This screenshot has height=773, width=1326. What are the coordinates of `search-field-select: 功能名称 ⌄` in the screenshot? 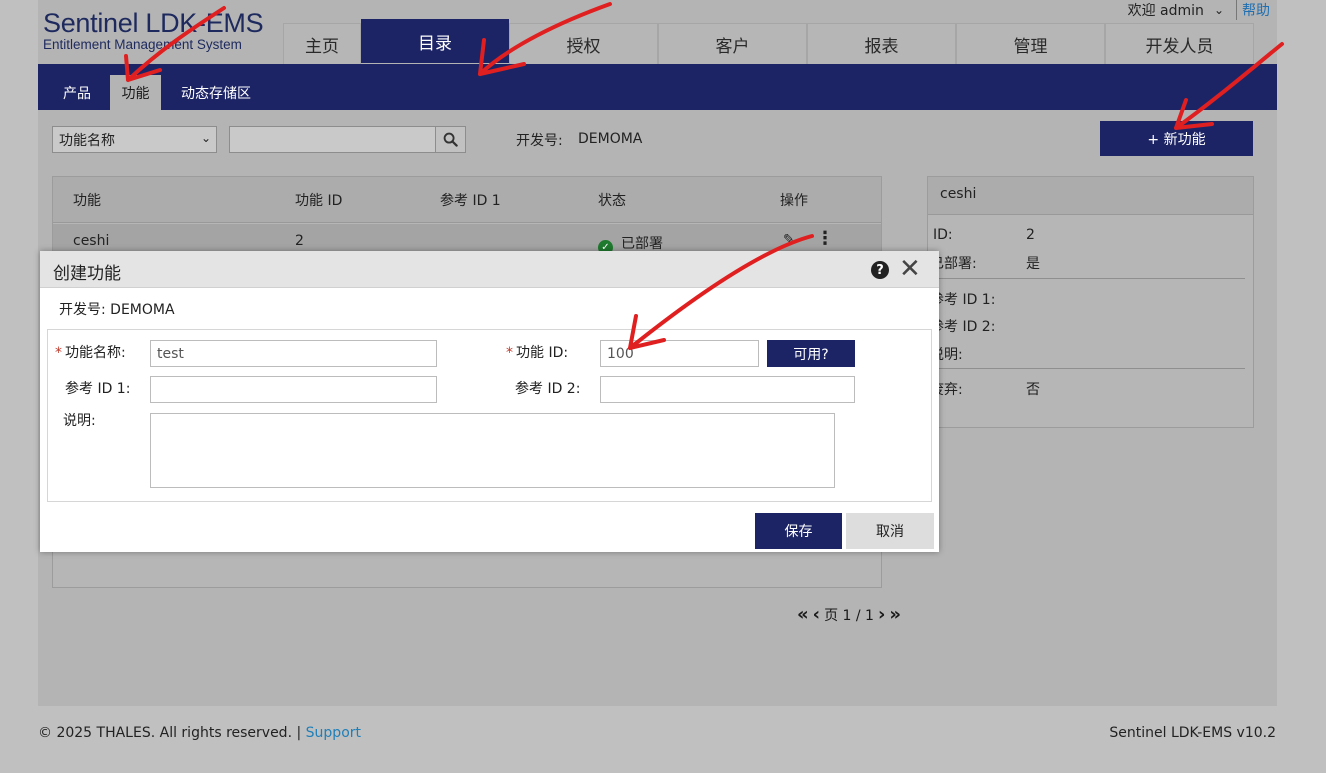 It's located at (134, 139).